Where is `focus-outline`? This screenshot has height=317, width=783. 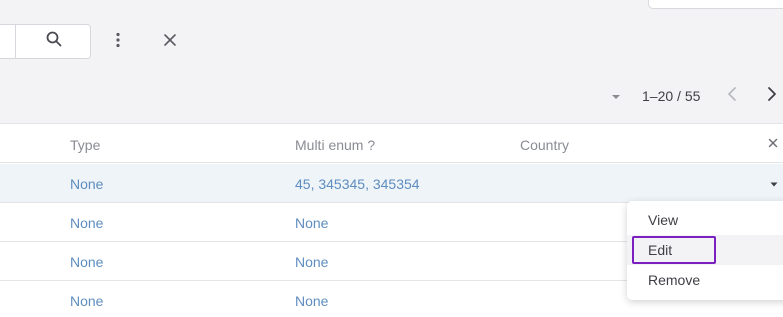
focus-outline is located at coordinates (674, 250).